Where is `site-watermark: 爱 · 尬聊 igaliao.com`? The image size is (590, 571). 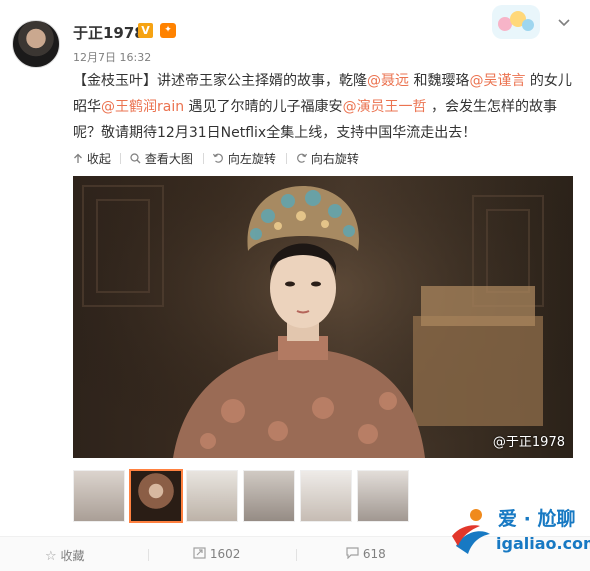 site-watermark: 爱 · 尬聊 igaliao.com is located at coordinates (520, 535).